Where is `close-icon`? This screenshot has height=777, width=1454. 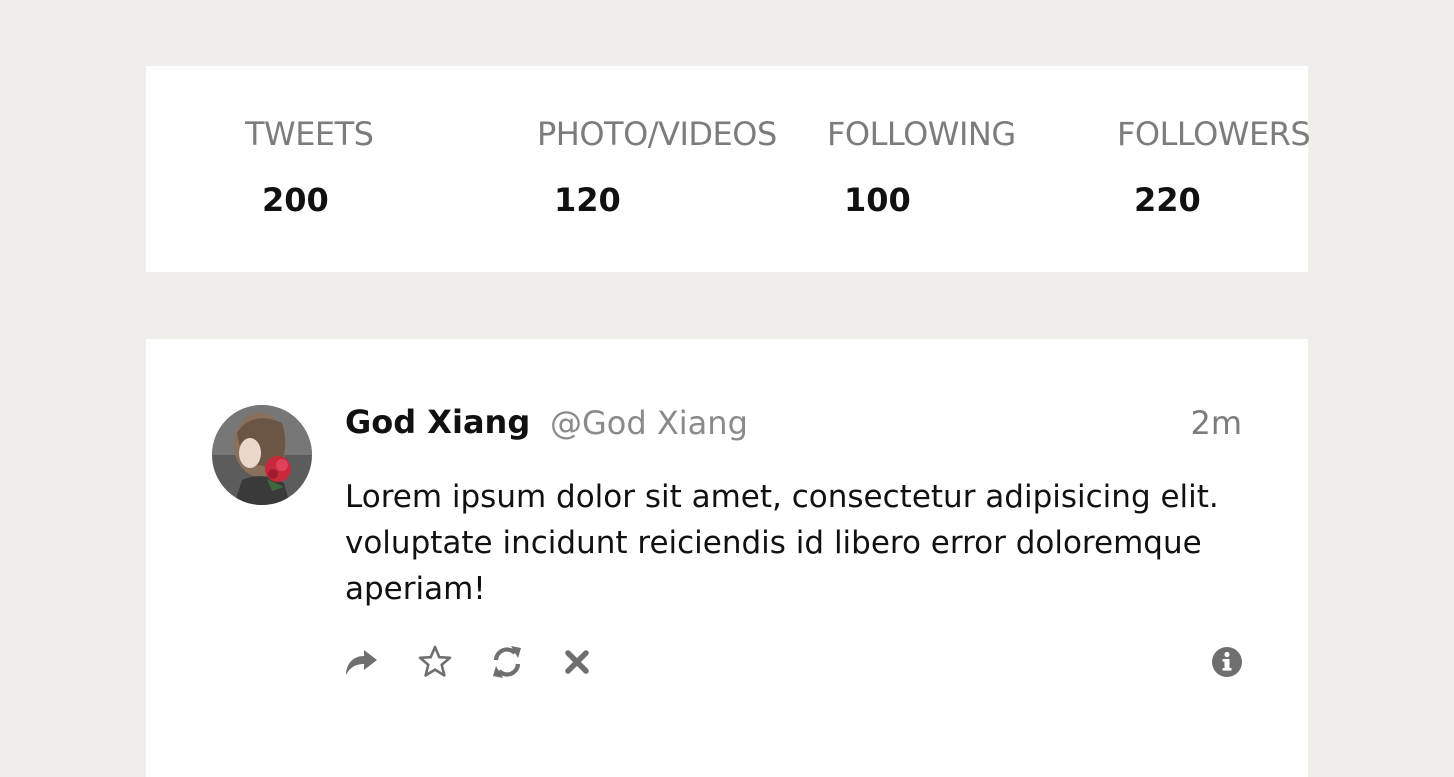 close-icon is located at coordinates (577, 662).